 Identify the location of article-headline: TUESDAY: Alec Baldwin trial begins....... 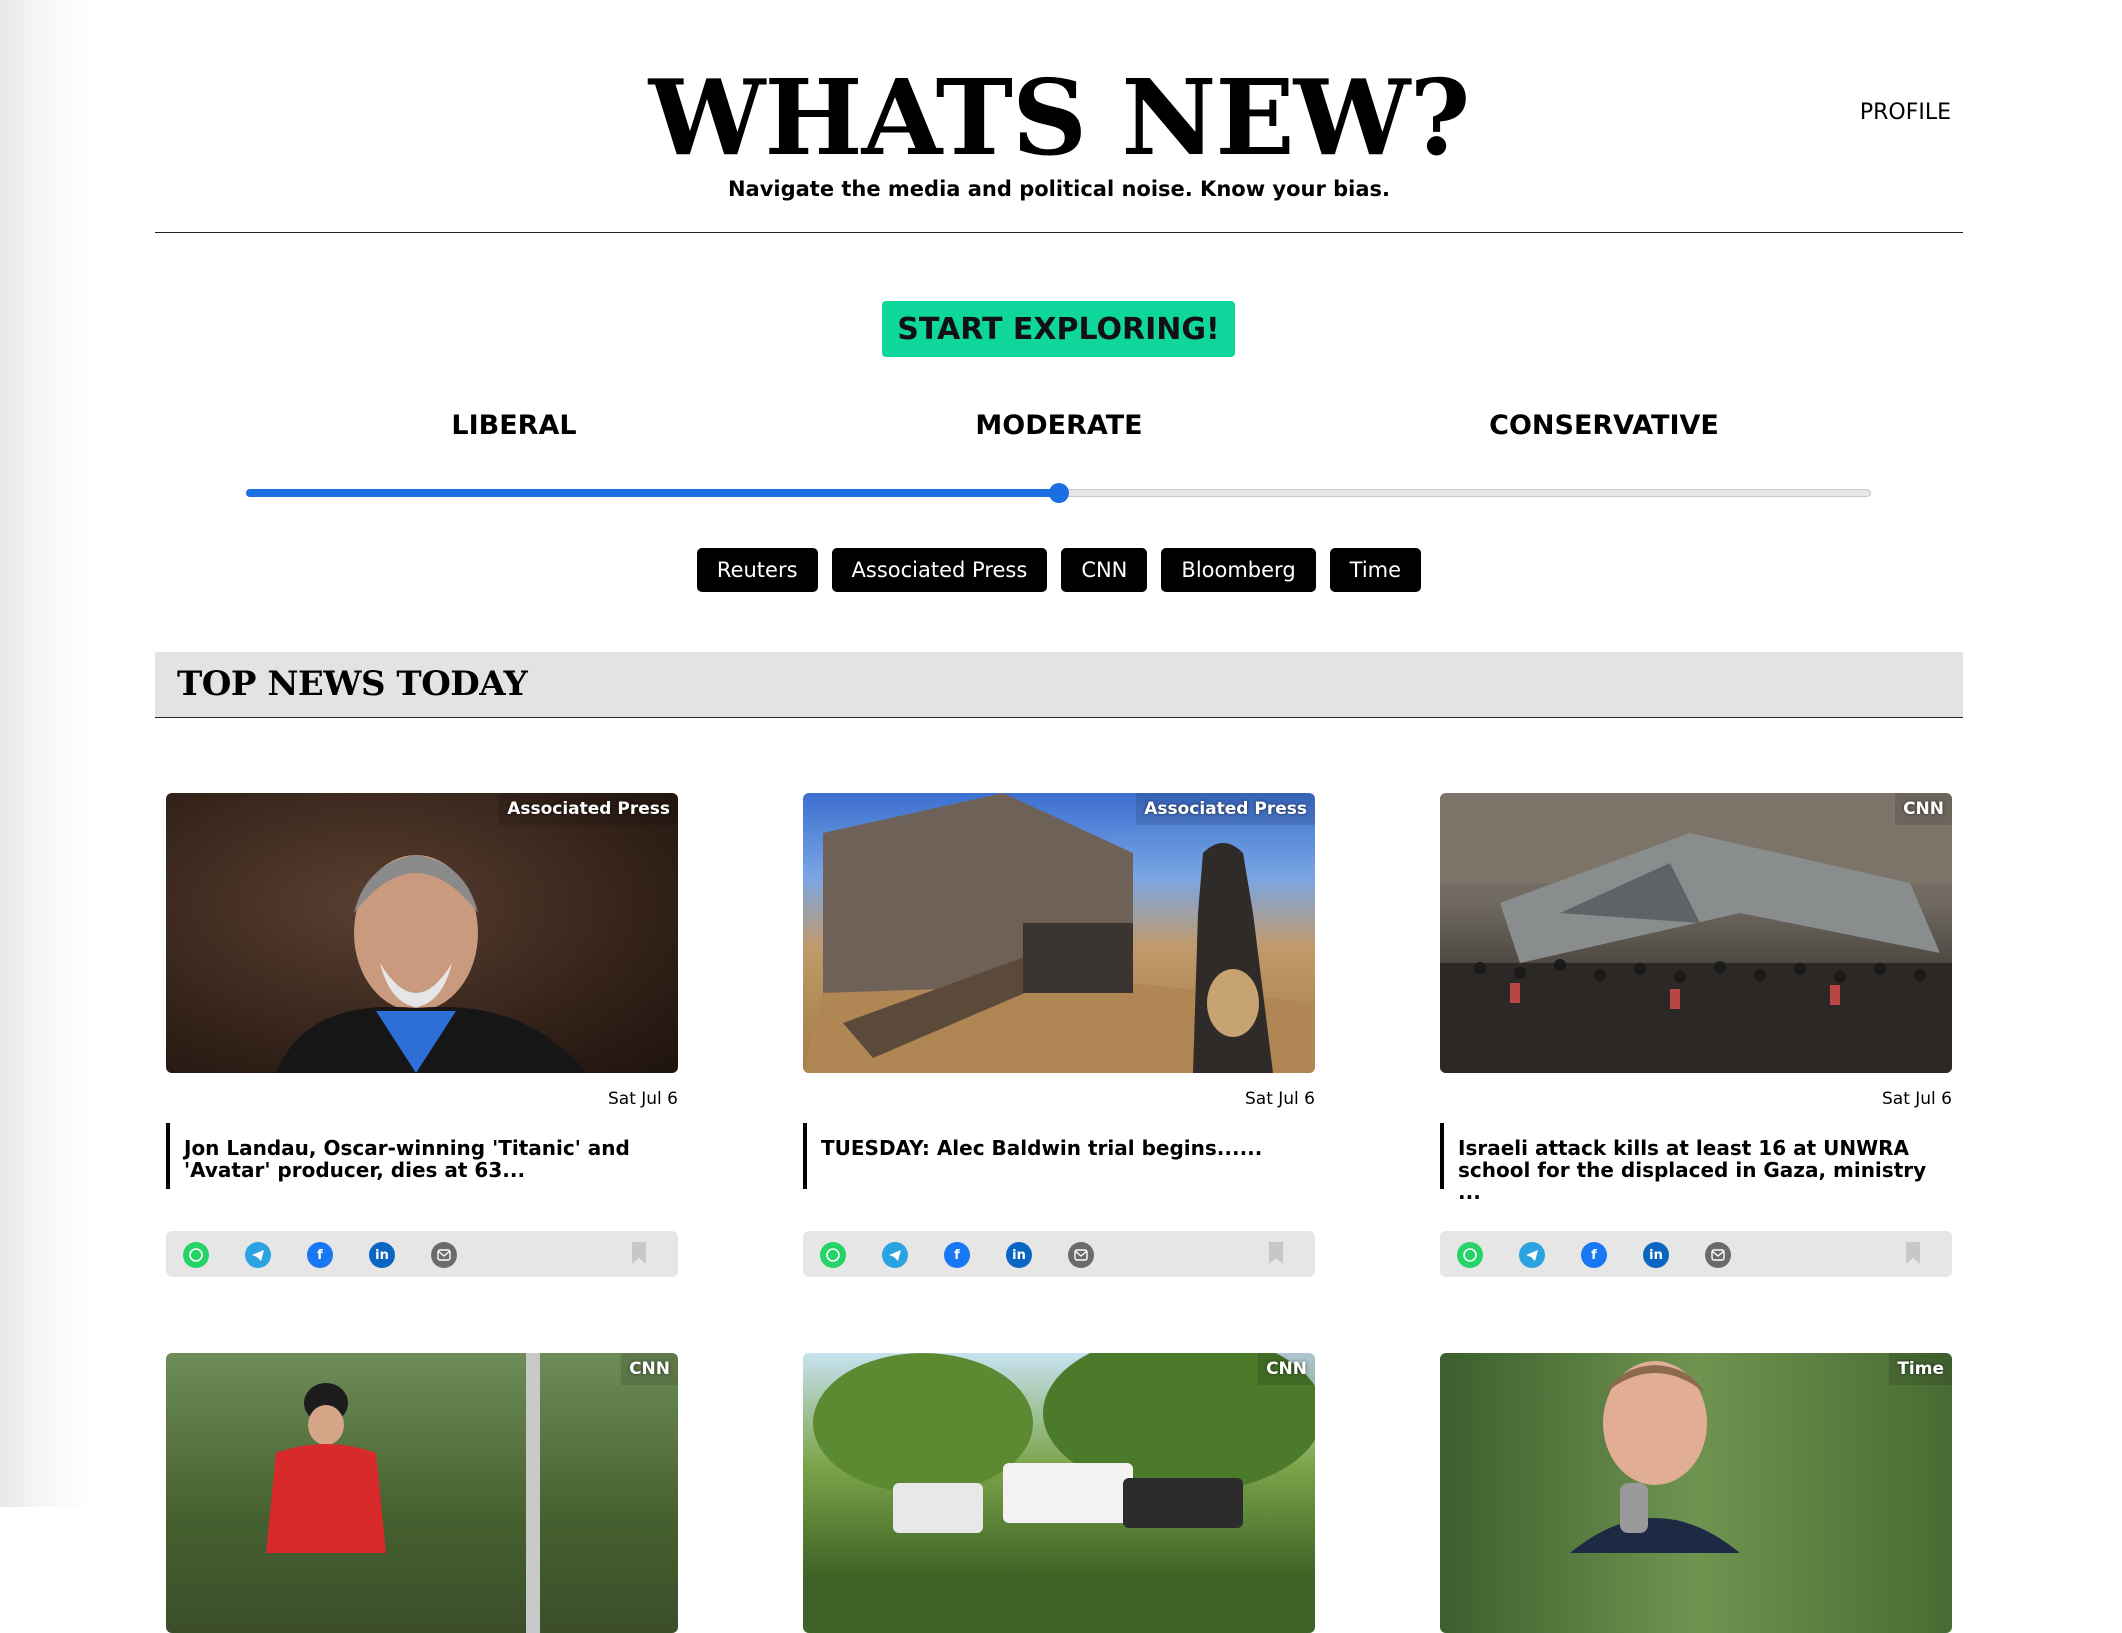
(1053, 1156).